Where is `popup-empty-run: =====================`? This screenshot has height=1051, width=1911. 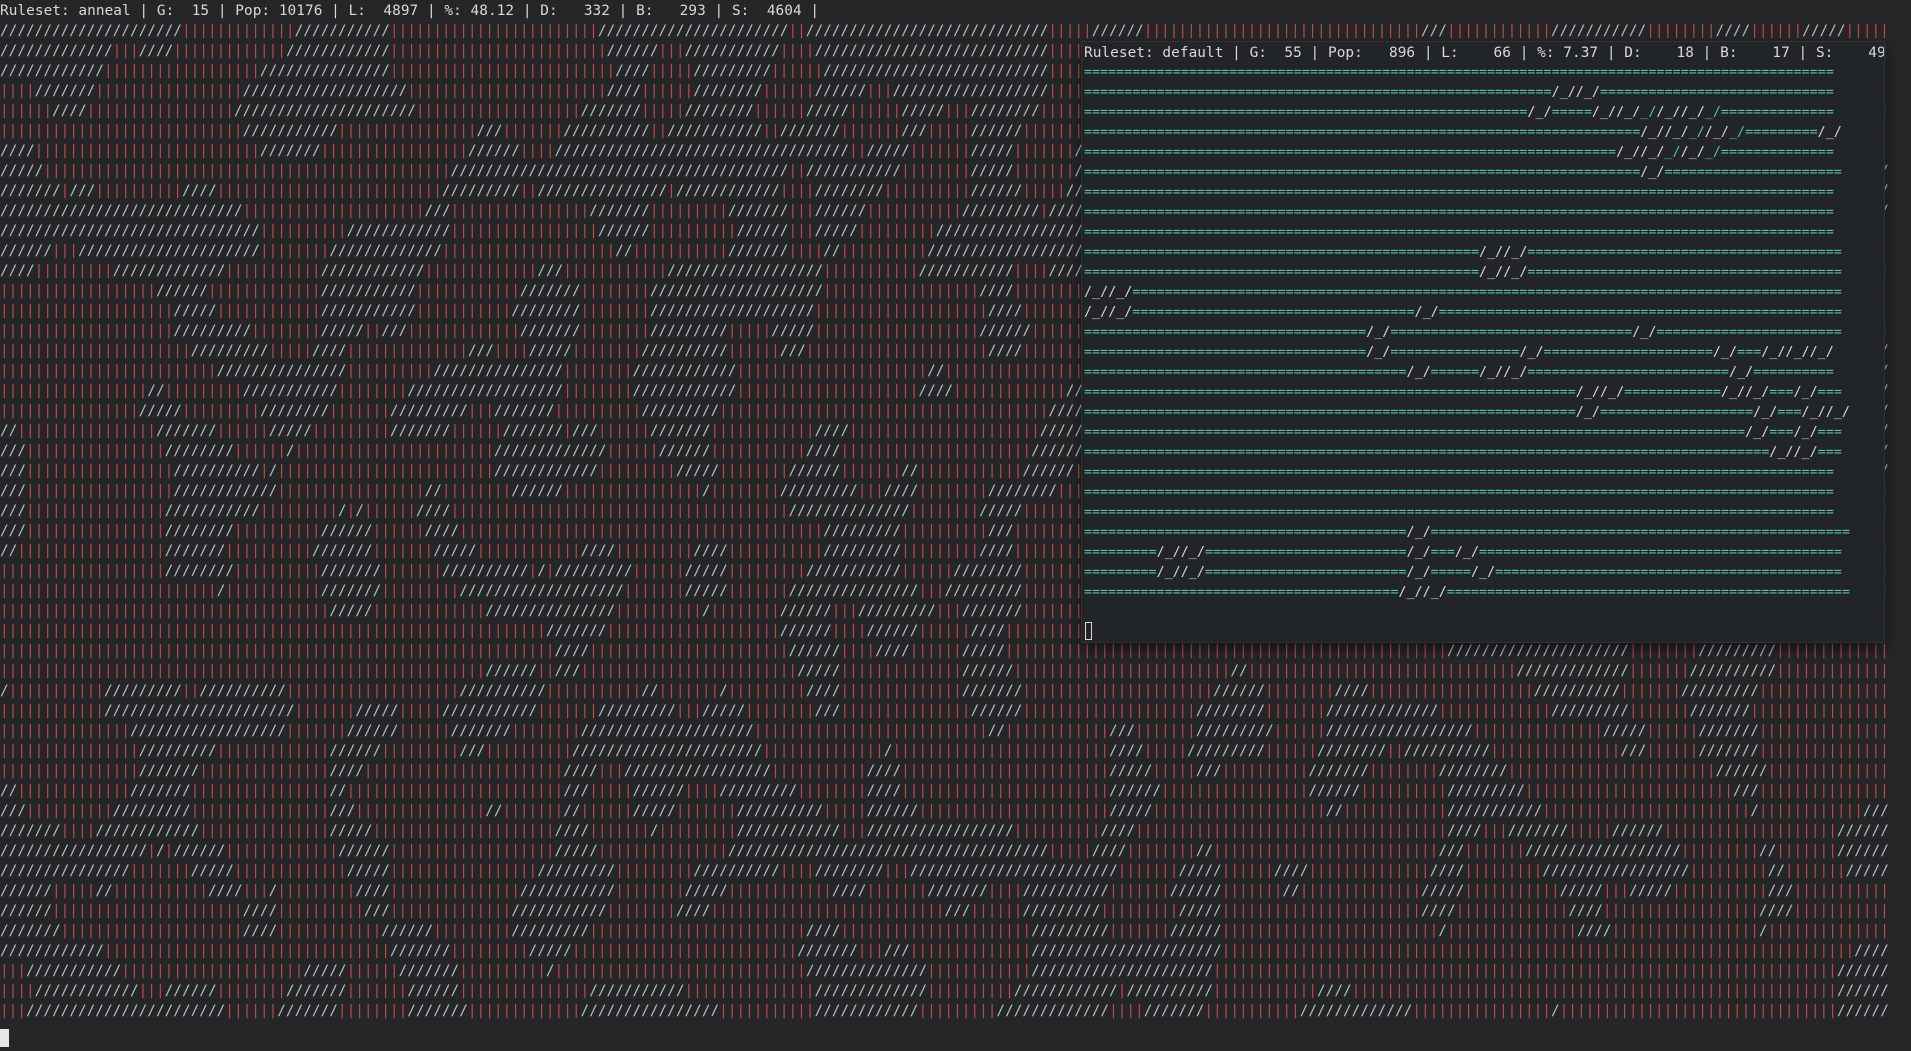 popup-empty-run: ===================== is located at coordinates (1628, 352).